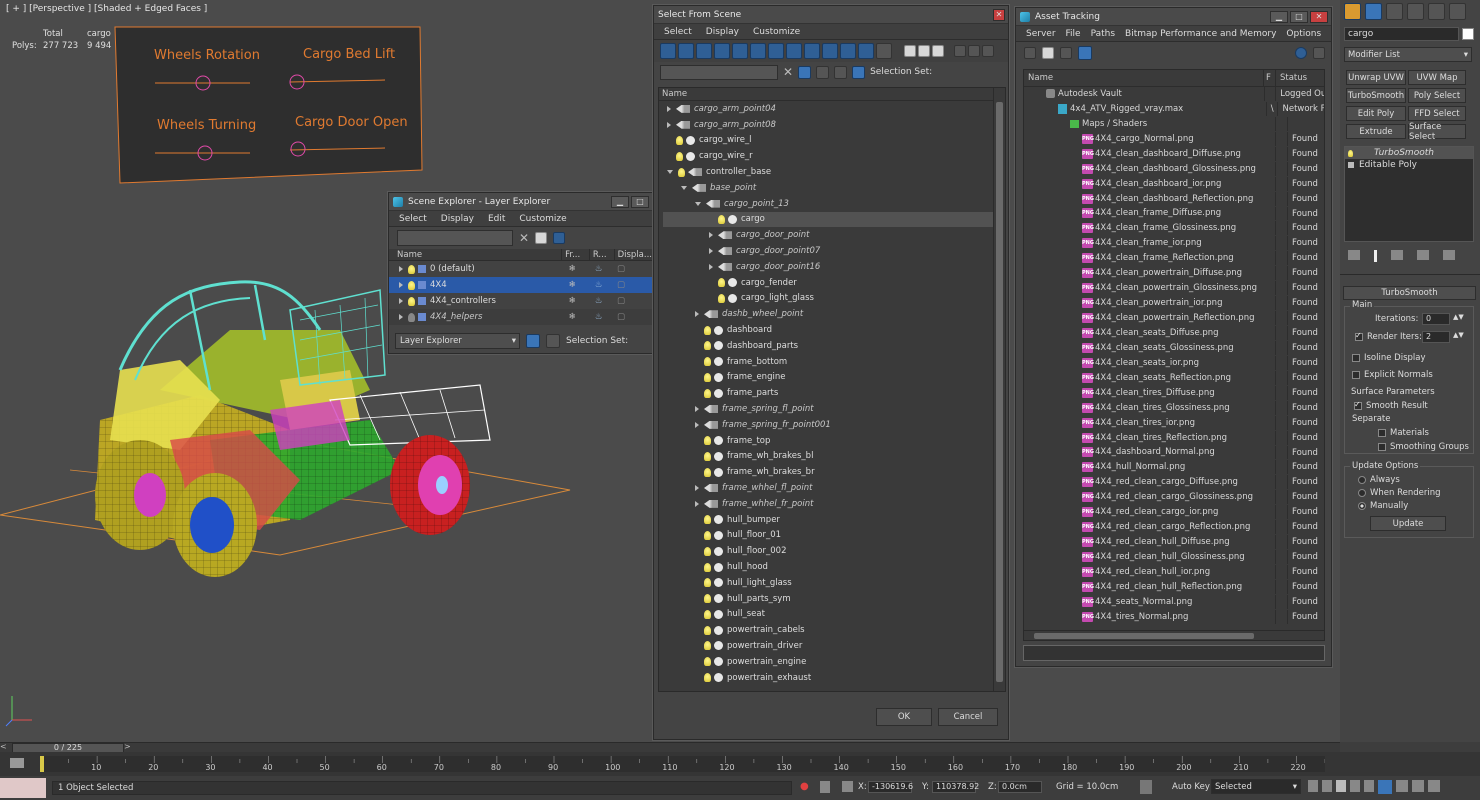  What do you see at coordinates (1174, 304) in the screenshot?
I see `asset-file-row: PNG 4X4_clean_powertrain_ior.png Found` at bounding box center [1174, 304].